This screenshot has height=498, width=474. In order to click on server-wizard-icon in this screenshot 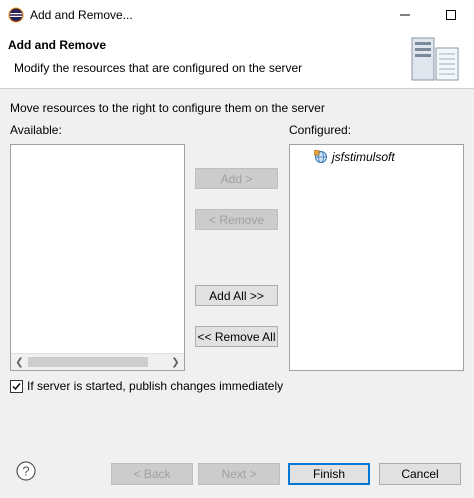, I will do `click(435, 59)`.